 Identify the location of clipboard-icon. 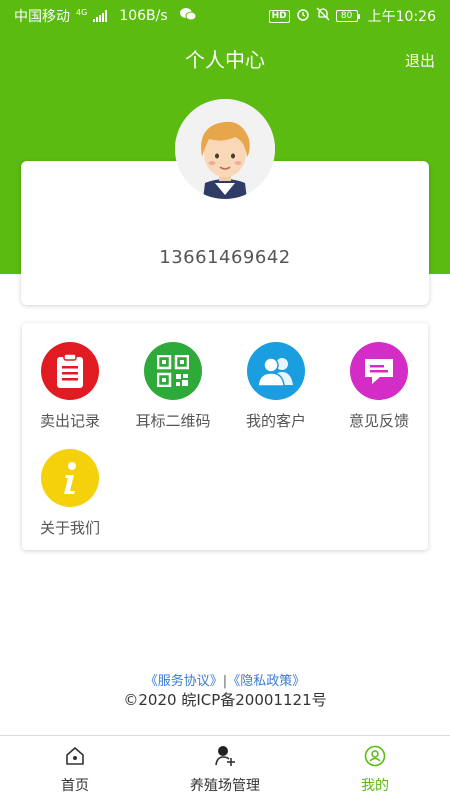
(70, 371).